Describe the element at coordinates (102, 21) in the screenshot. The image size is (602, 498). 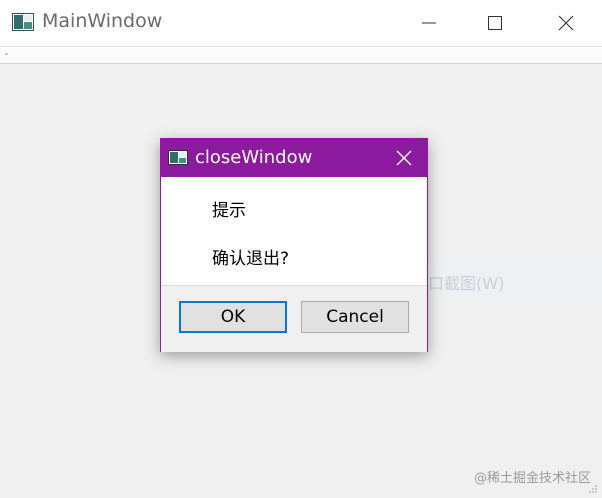
I see `window-title: MainWindow` at that location.